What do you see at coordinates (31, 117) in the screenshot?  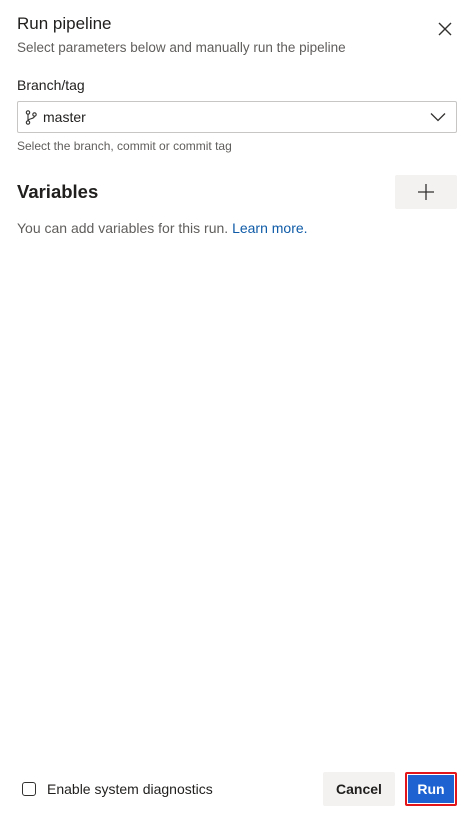 I see `git-branch-icon` at bounding box center [31, 117].